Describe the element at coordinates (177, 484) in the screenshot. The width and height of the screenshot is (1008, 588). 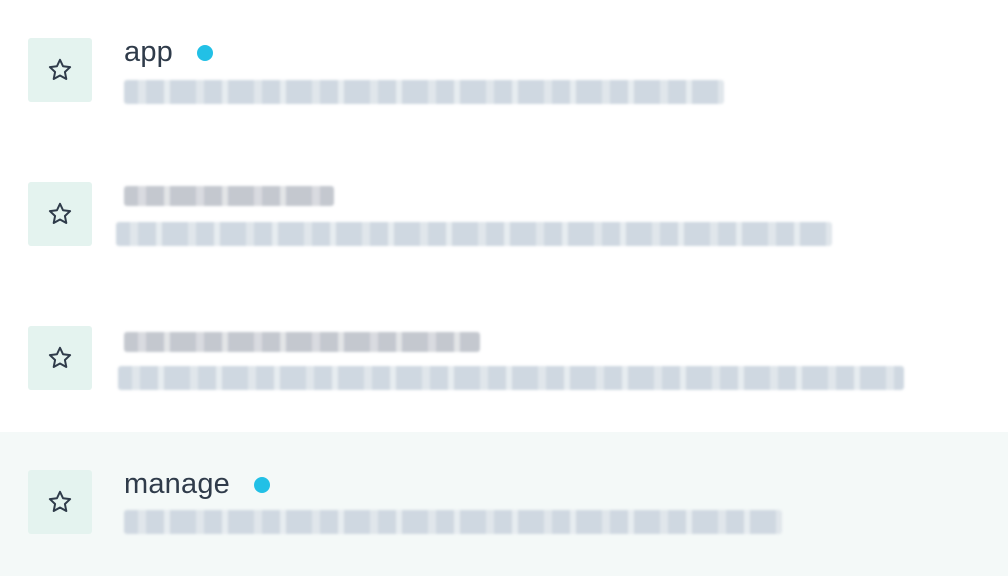
I see `item-title: manage` at that location.